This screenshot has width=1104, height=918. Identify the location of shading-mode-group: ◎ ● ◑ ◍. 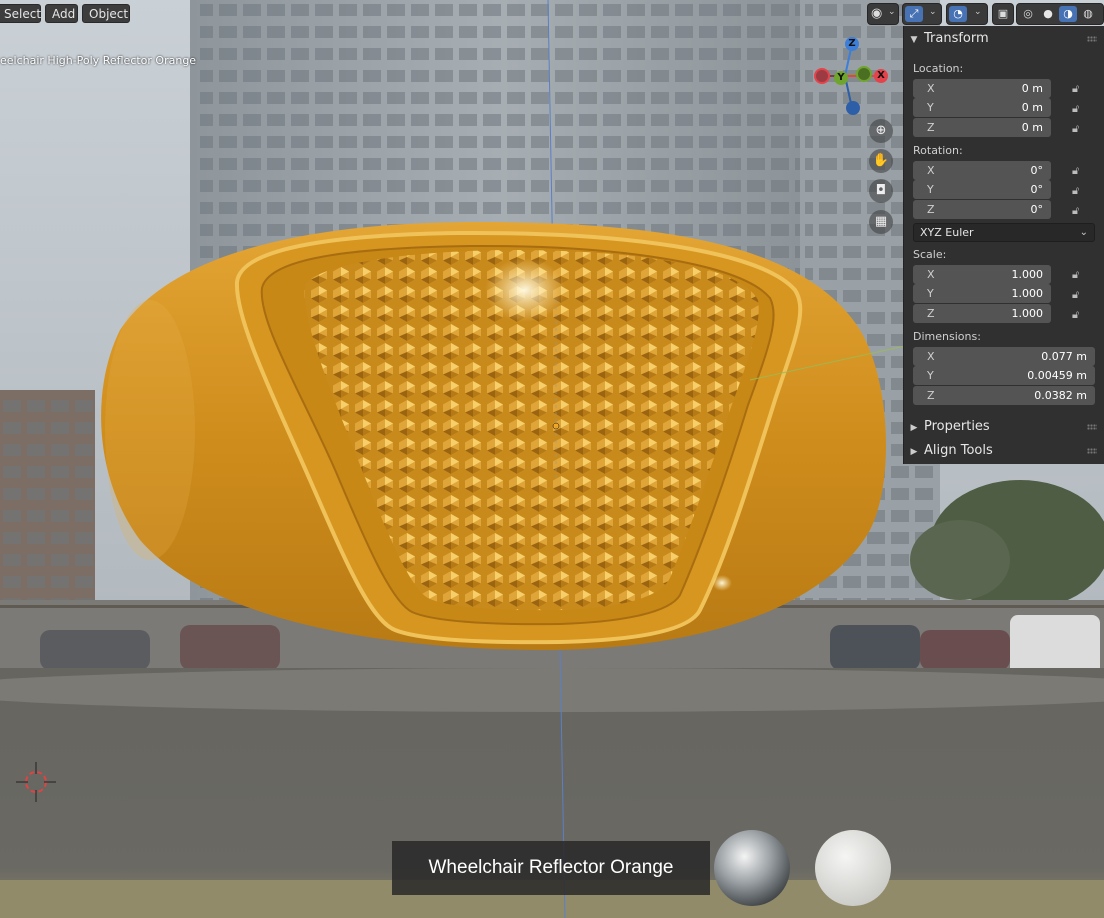
(1060, 14).